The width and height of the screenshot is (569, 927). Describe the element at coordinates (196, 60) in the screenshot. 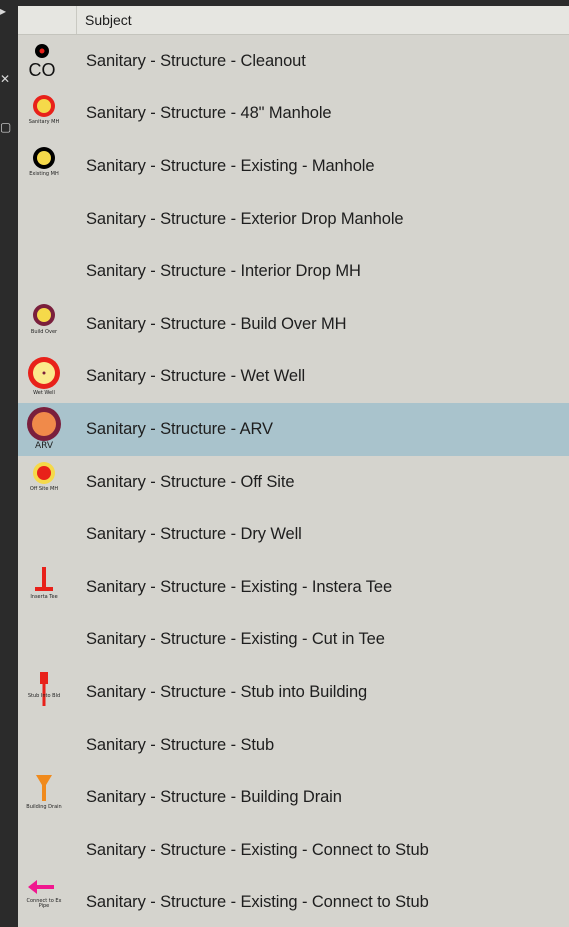

I see `row-subject: Sanitary - Structure - Cleanout` at that location.